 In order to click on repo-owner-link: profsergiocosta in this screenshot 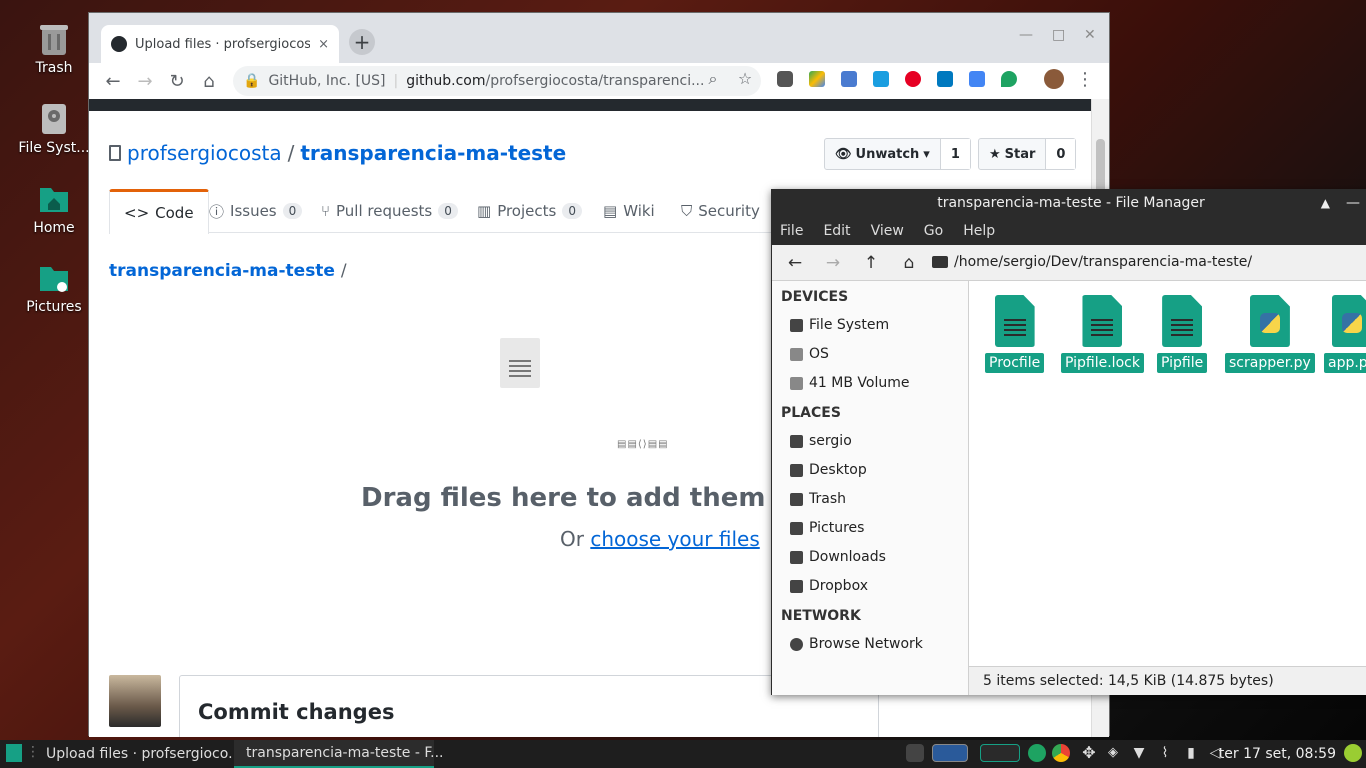, I will do `click(204, 153)`.